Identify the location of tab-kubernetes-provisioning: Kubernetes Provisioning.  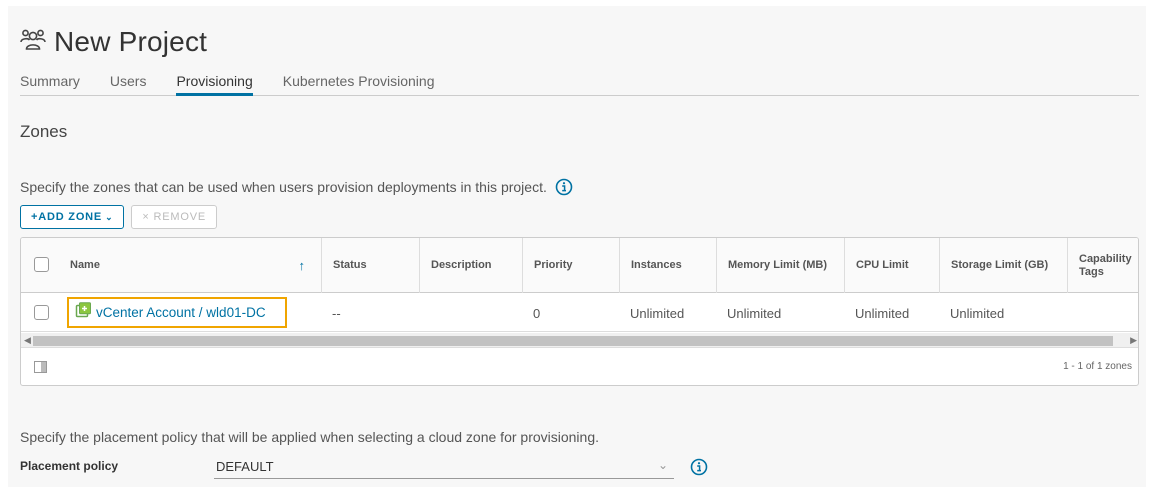
(359, 82).